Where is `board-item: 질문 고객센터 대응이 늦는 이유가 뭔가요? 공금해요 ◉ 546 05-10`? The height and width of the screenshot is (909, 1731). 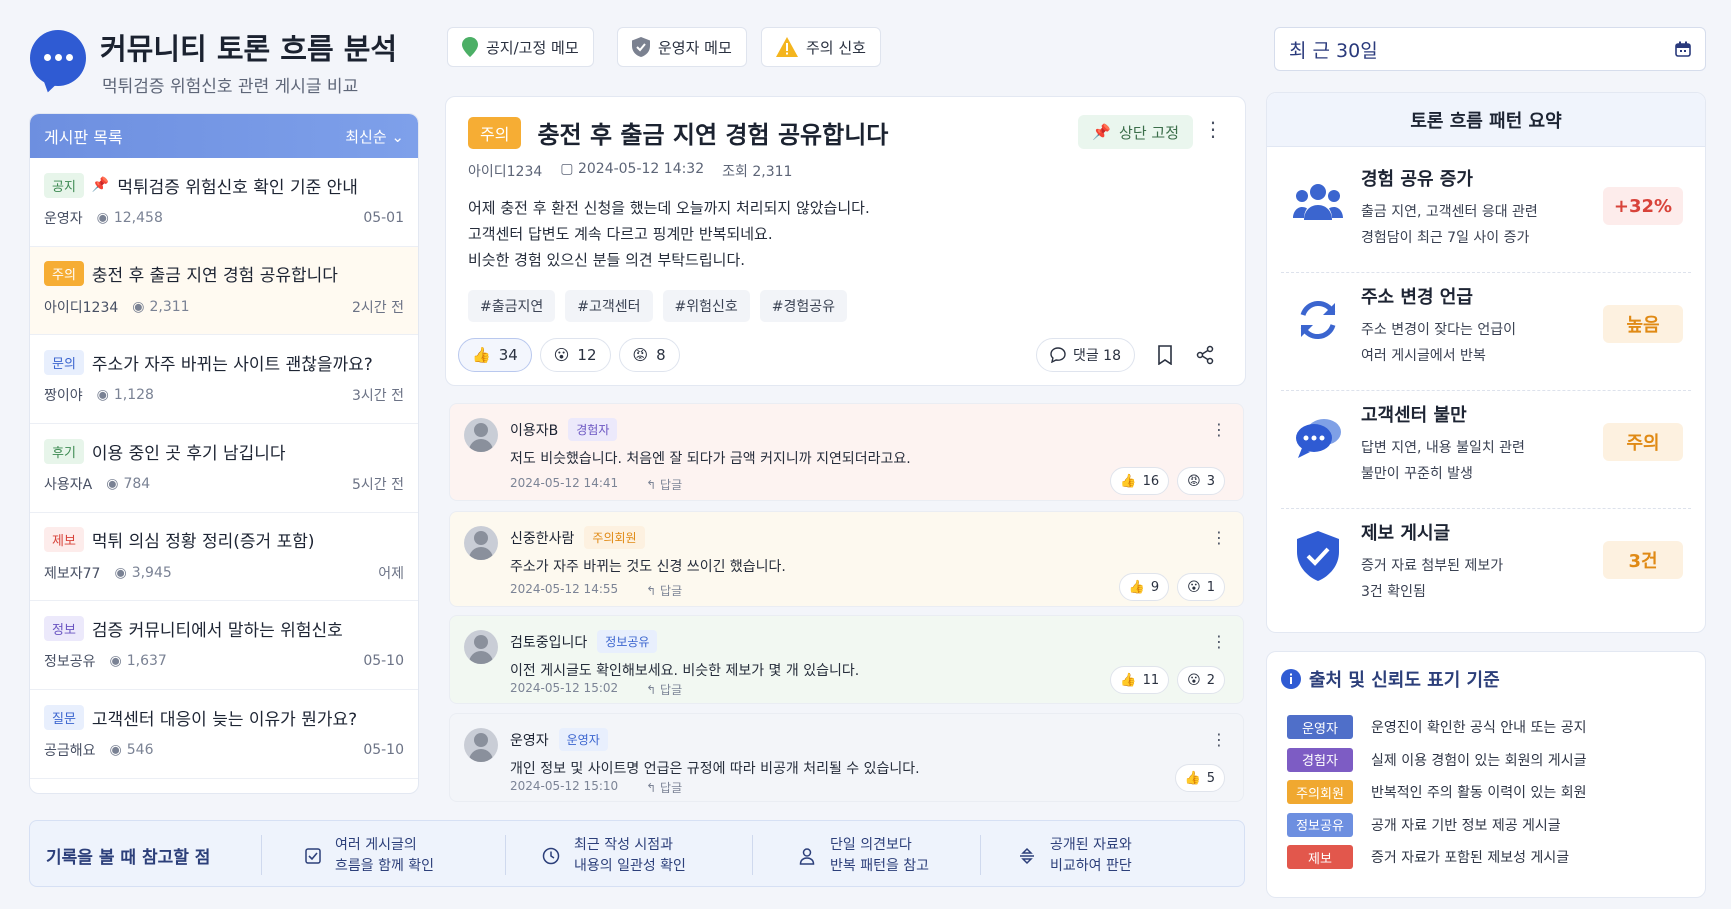 board-item: 질문 고객센터 대응이 늦는 이유가 뭔가요? 공금해요 ◉ 546 05-10 is located at coordinates (224, 734).